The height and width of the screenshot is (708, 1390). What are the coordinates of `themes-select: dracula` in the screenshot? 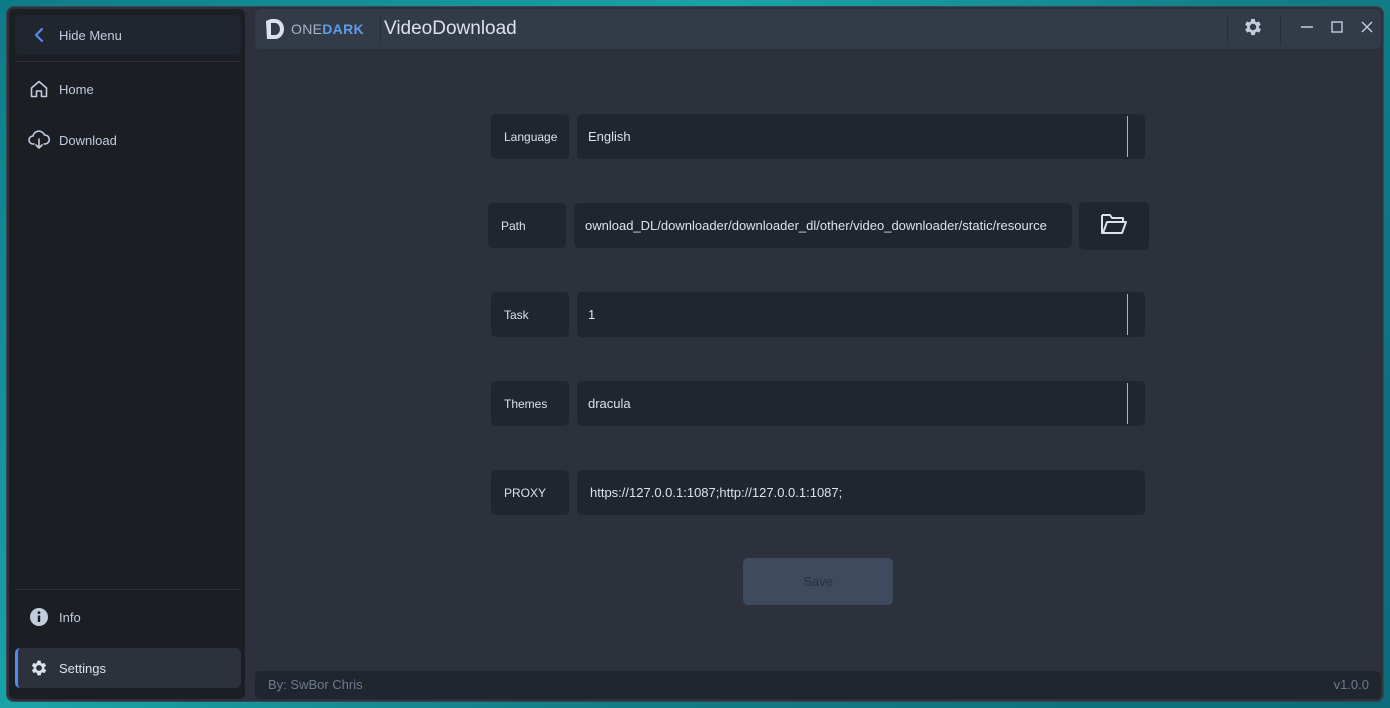 It's located at (861, 403).